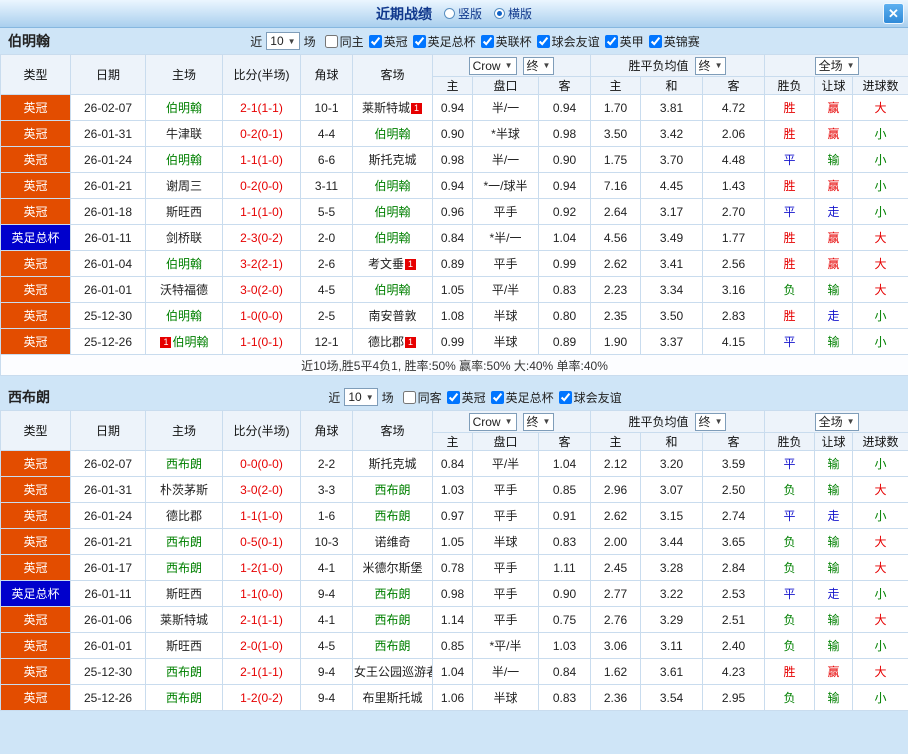 The image size is (908, 754). I want to click on filter-checkboxes: 同主 英冠 英足总杯 英联杯 球会友谊 英甲 英锦赛, so click(510, 41).